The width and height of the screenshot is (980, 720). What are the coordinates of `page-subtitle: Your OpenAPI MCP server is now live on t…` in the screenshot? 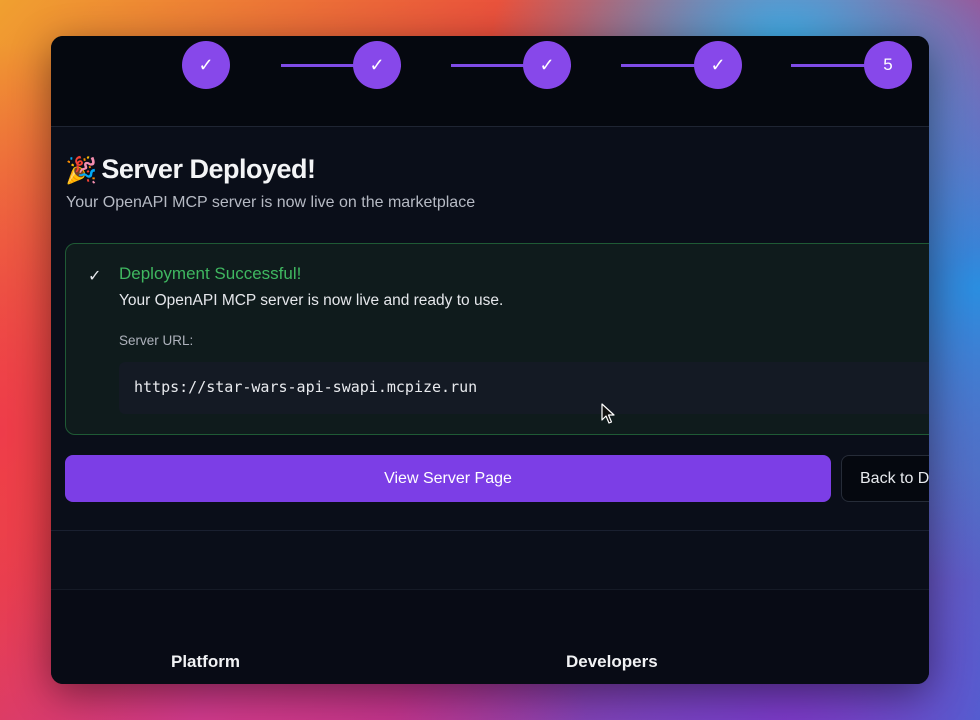 It's located at (271, 202).